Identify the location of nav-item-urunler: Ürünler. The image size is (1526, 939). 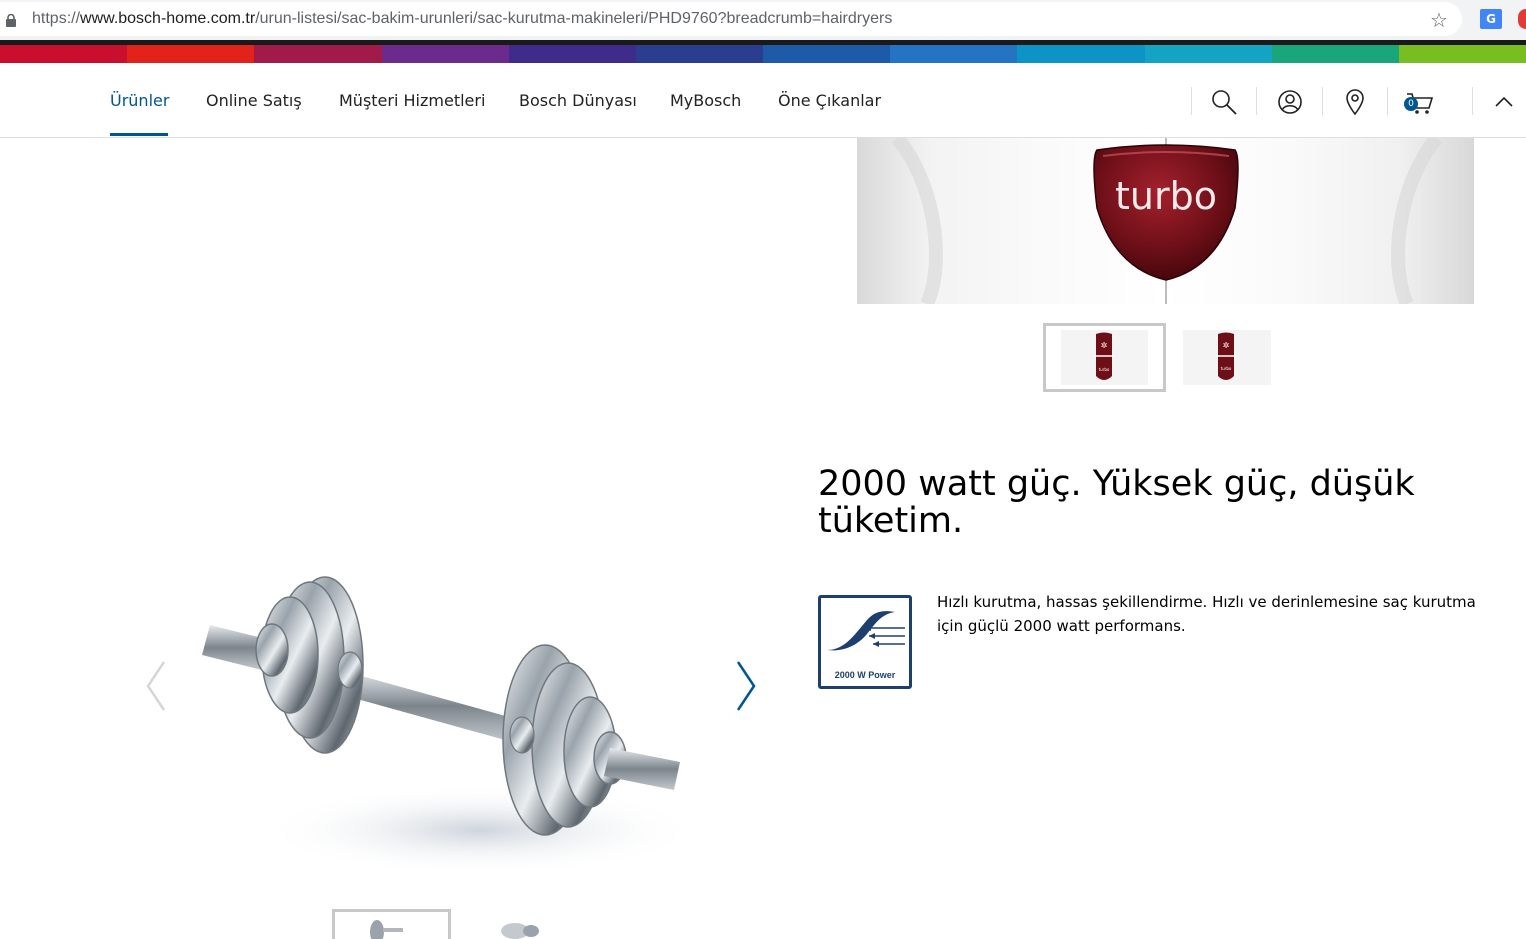
(139, 100).